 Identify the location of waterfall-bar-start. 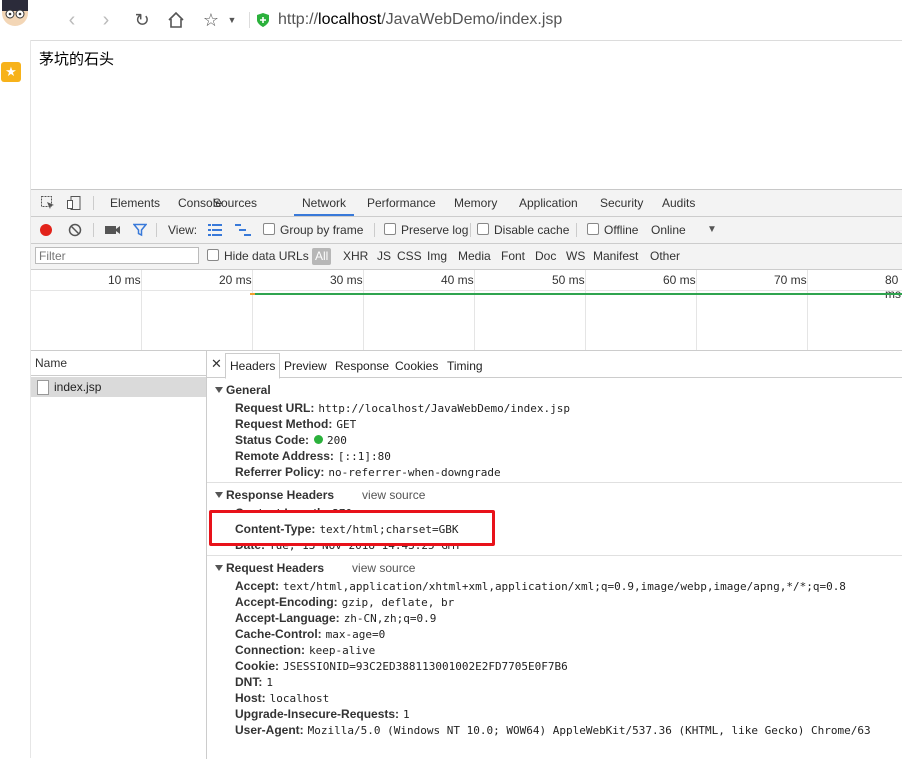
(252, 294).